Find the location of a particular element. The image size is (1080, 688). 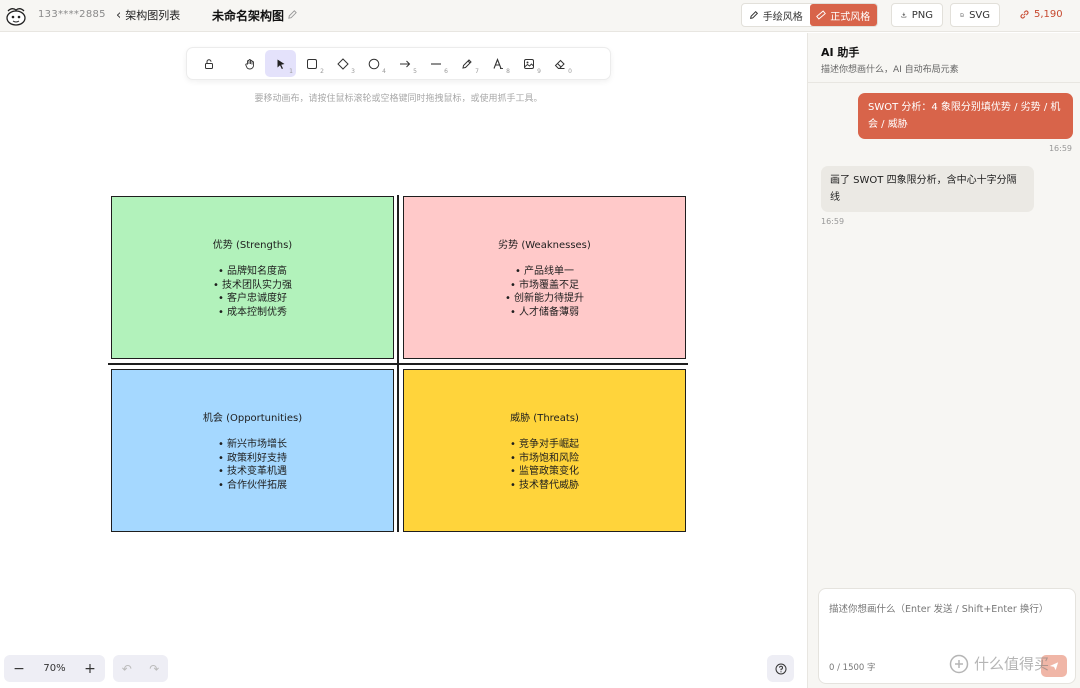

line-icon is located at coordinates (435, 63).